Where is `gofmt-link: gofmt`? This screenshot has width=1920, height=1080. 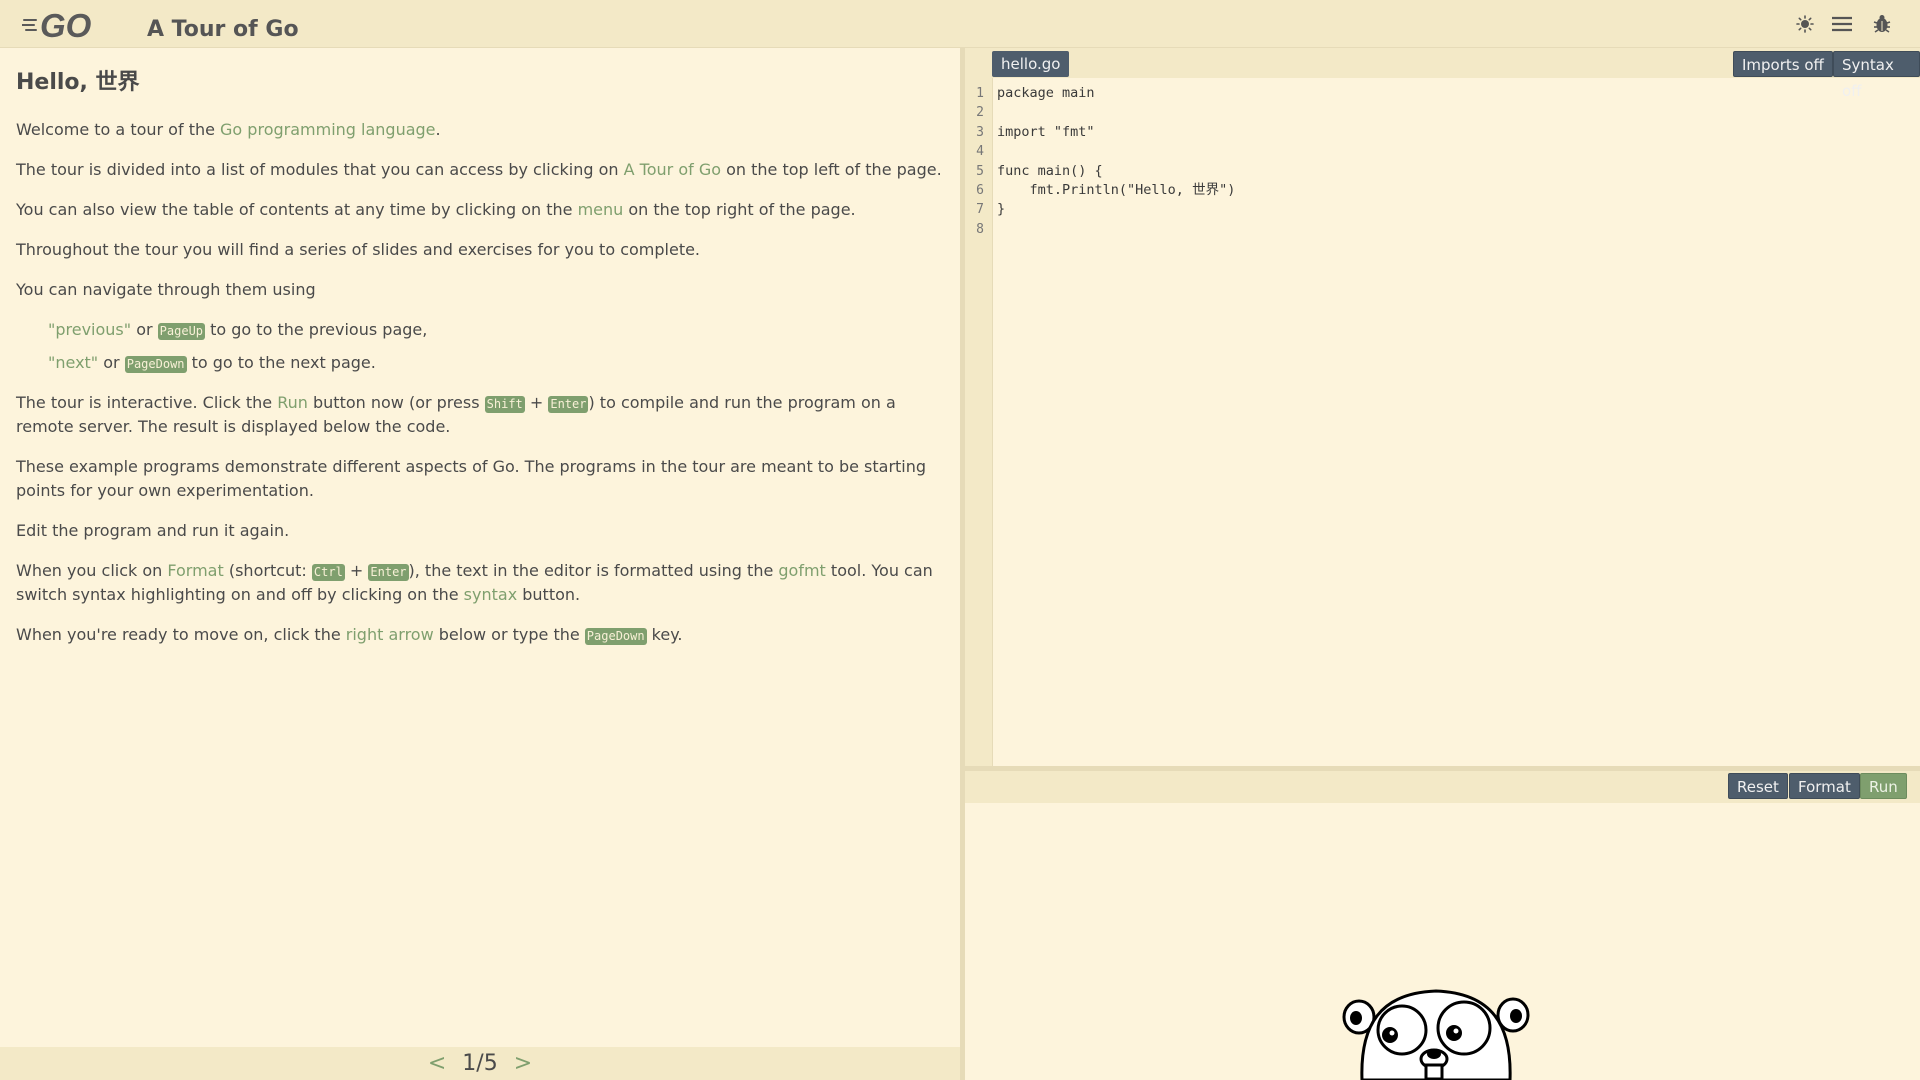
gofmt-link: gofmt is located at coordinates (801, 570).